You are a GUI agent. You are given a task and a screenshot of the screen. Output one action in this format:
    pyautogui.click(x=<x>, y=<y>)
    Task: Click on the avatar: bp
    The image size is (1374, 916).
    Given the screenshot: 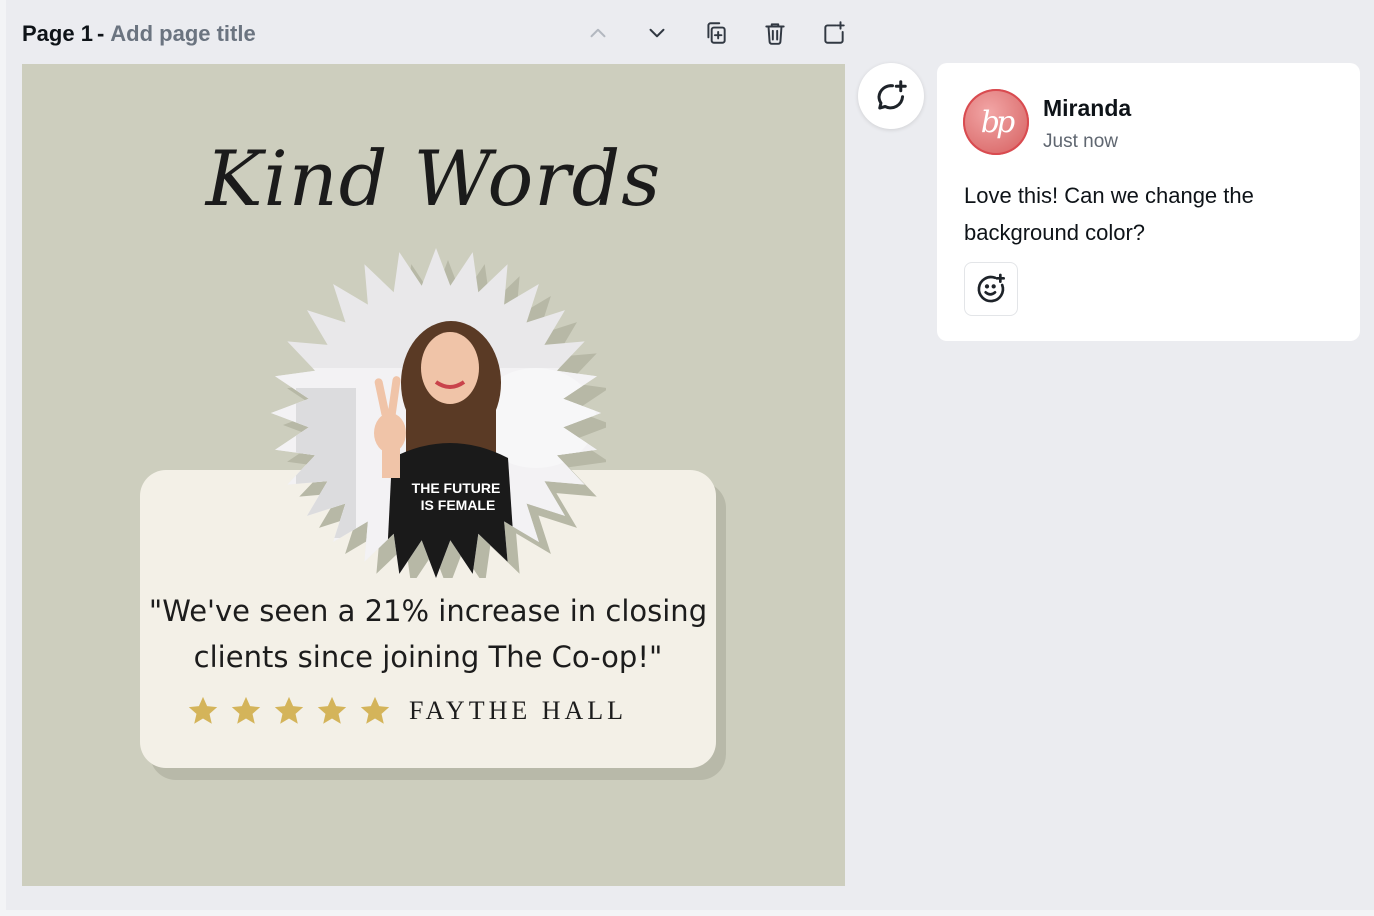 What is the action you would take?
    pyautogui.click(x=996, y=122)
    